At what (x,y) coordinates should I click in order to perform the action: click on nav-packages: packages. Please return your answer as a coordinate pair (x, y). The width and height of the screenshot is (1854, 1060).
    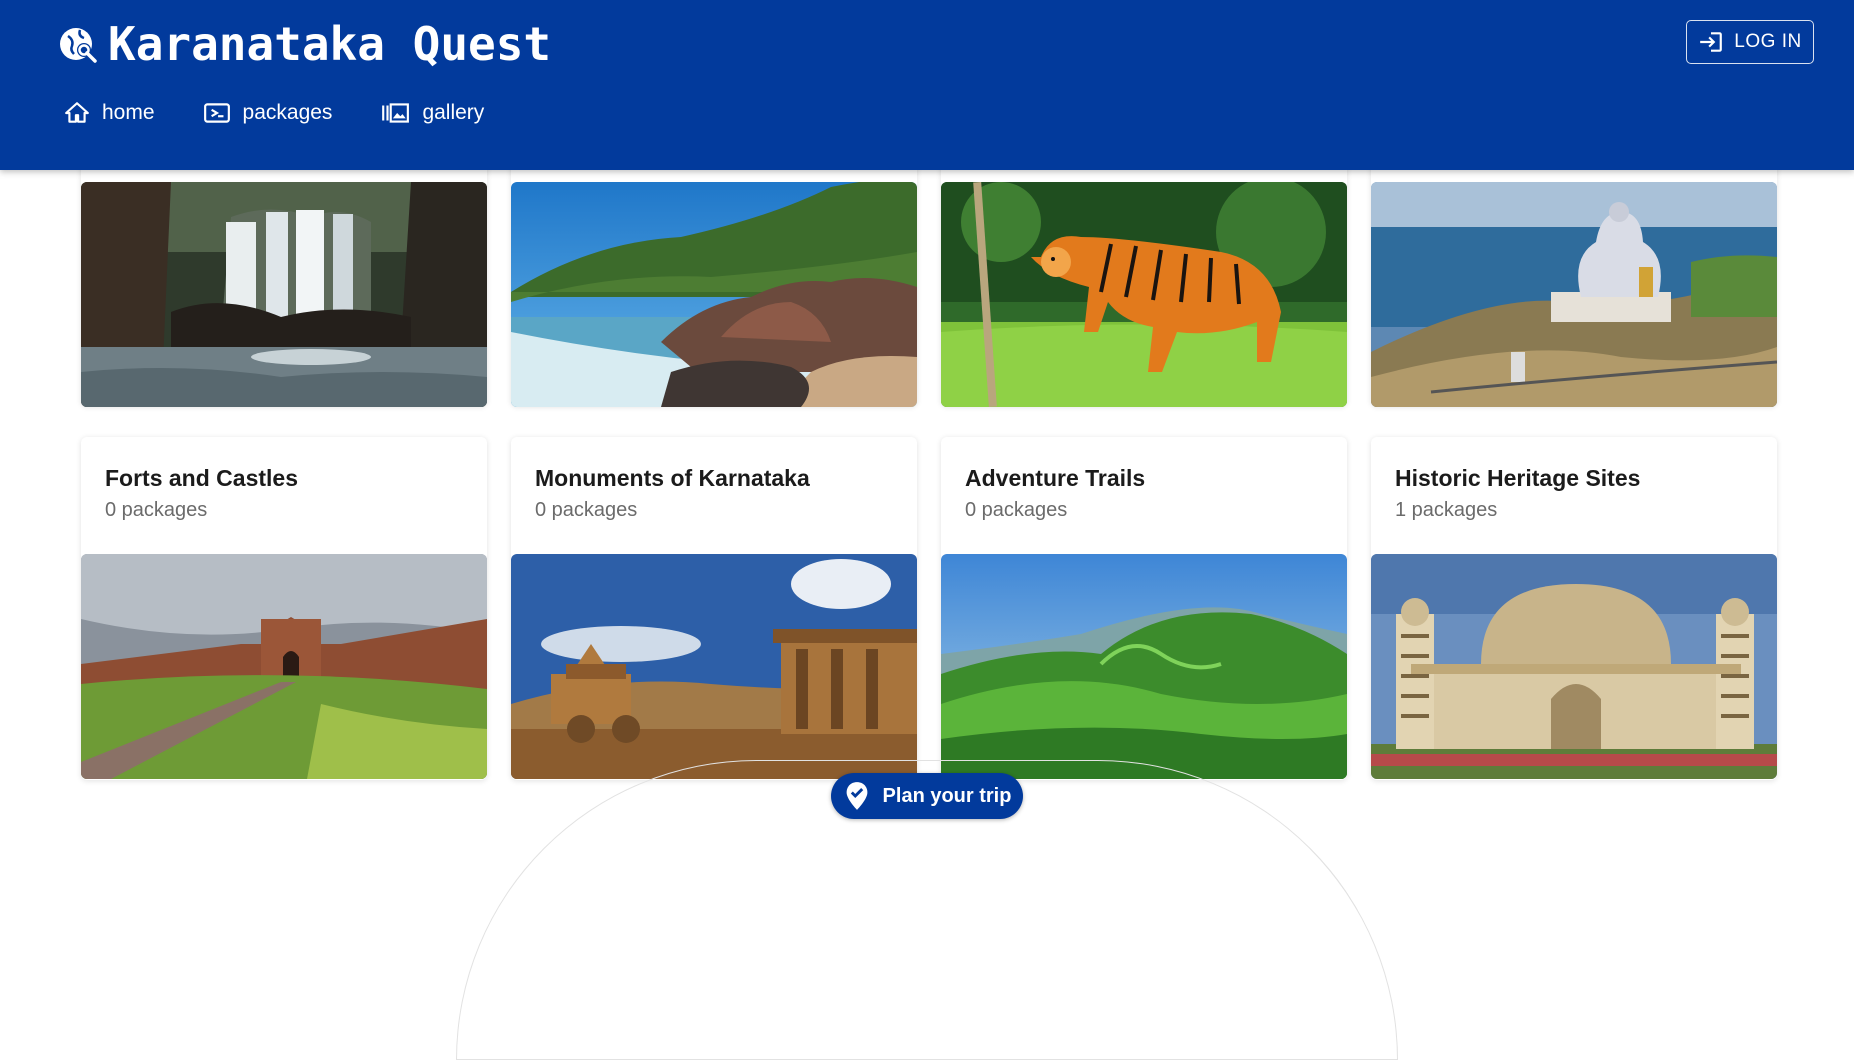
    Looking at the image, I should click on (268, 113).